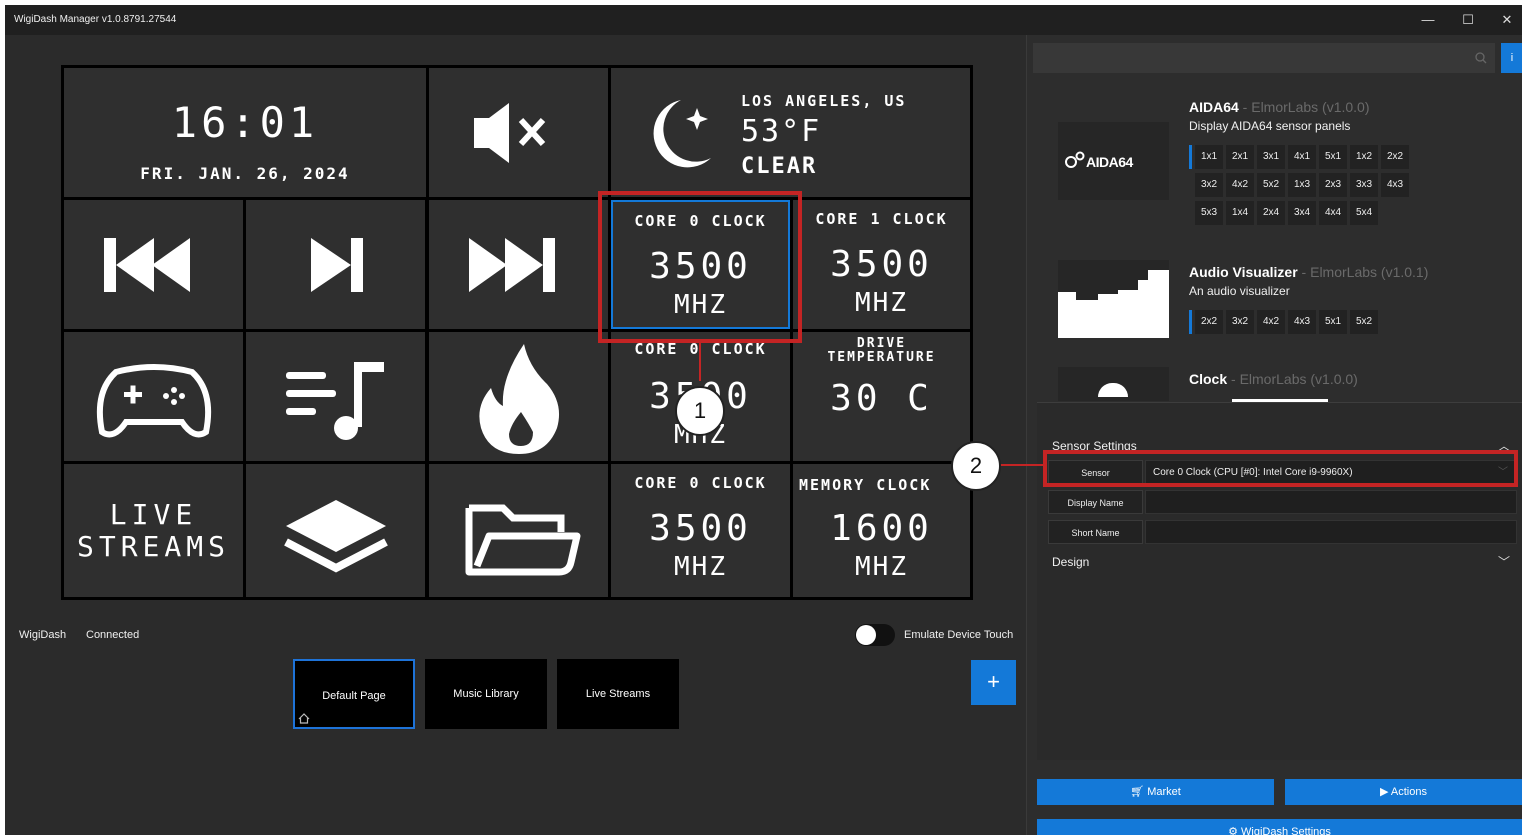 The image size is (1522, 835). What do you see at coordinates (875, 635) in the screenshot?
I see `emulate-touch-toggle` at bounding box center [875, 635].